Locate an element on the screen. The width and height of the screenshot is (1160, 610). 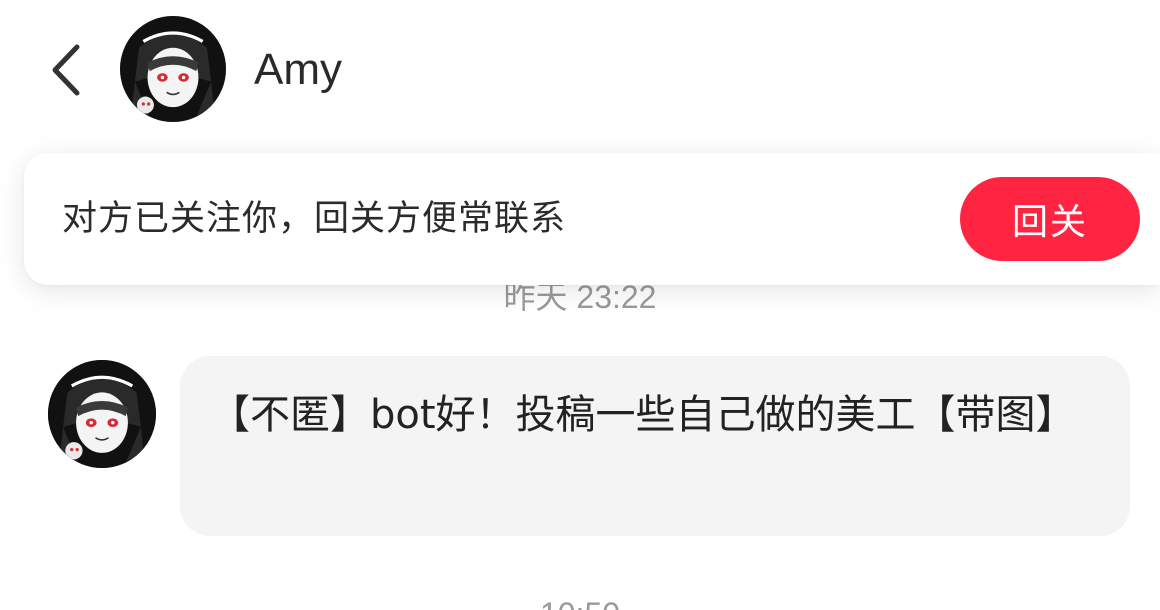
sender-avatar is located at coordinates (102, 414).